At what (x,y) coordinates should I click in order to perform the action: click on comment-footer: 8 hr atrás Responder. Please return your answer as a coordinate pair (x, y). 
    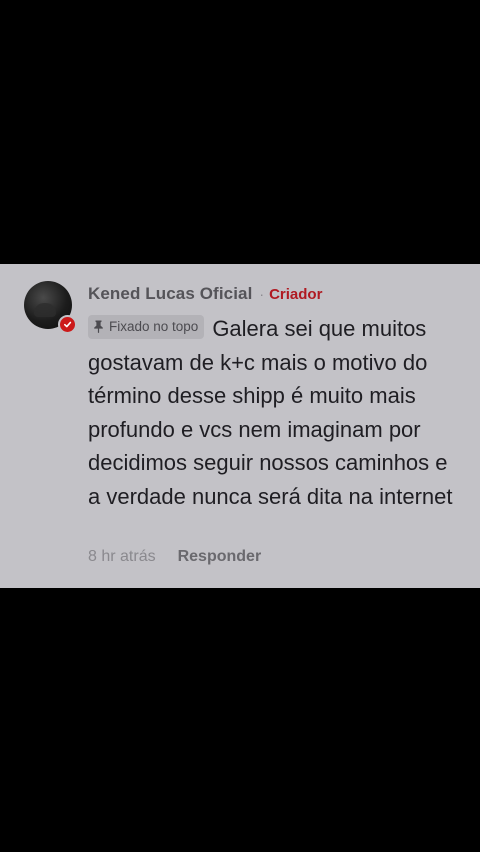
    Looking at the image, I should click on (174, 557).